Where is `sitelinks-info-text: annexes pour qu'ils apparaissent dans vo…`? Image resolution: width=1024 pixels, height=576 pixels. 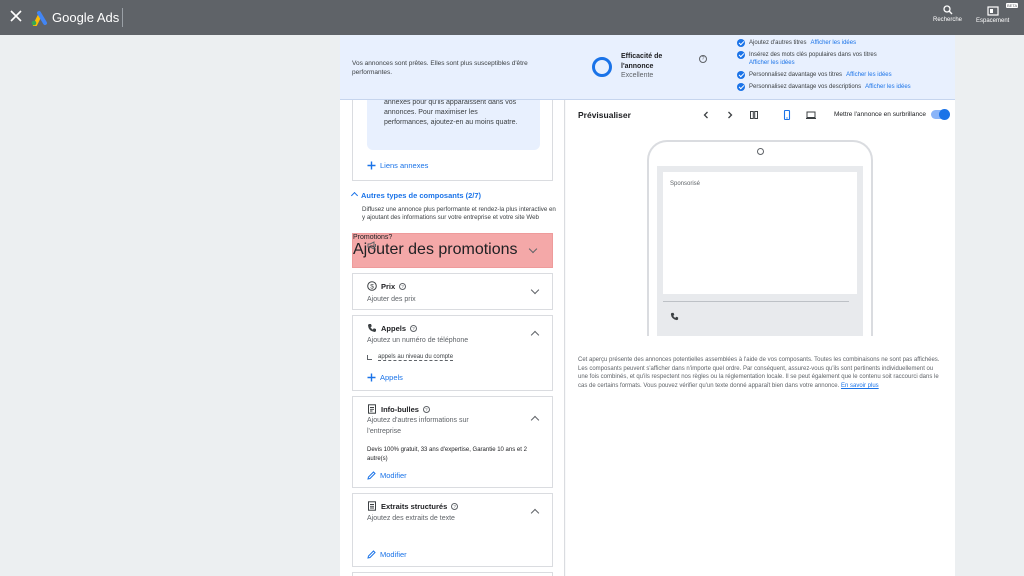
sitelinks-info-text: annexes pour qu'ils apparaissent dans vo… is located at coordinates (451, 113).